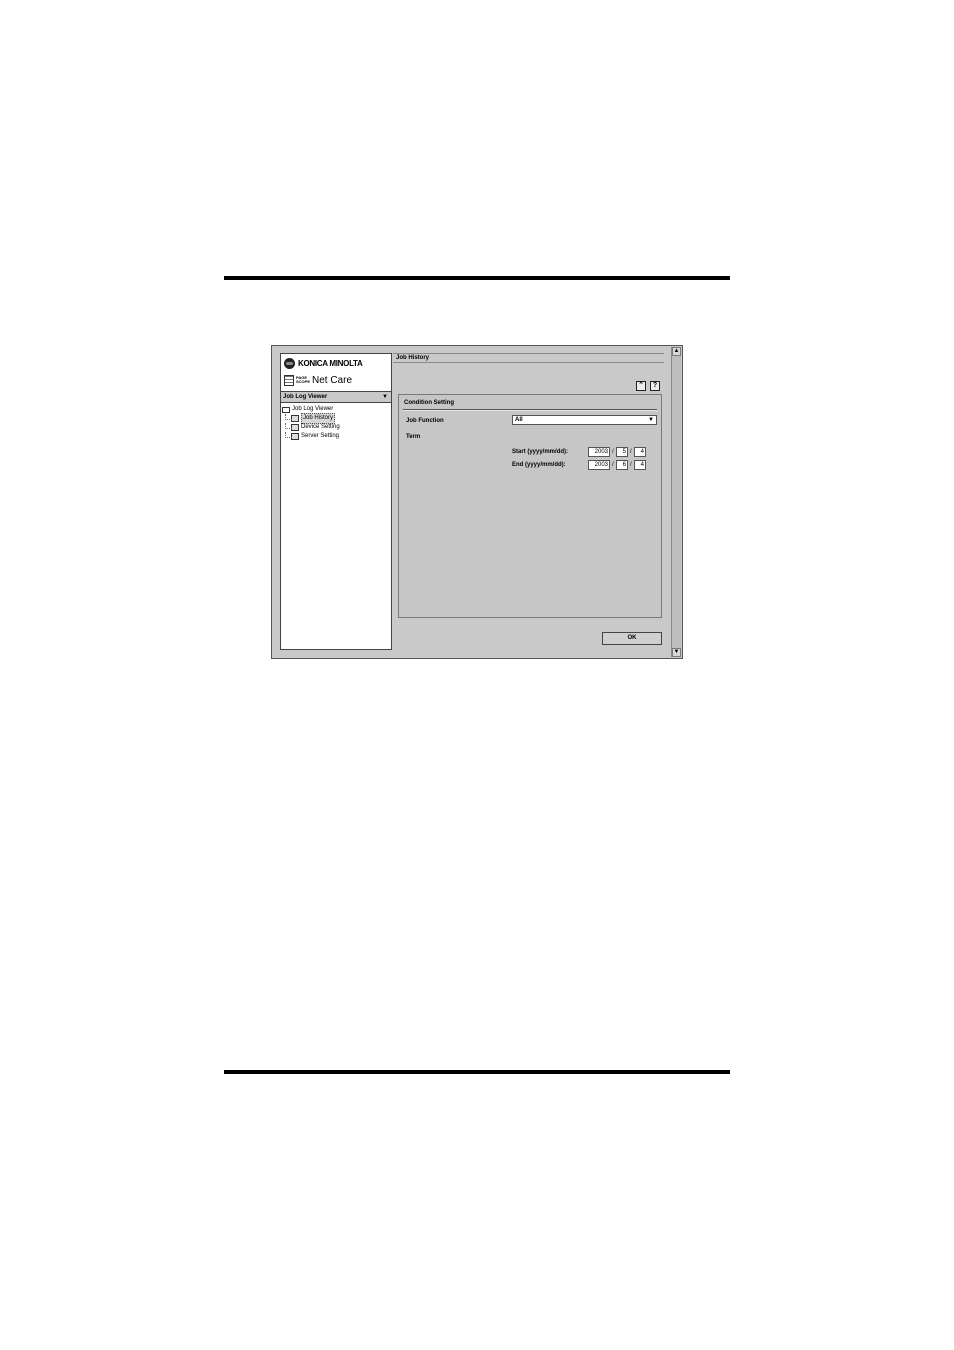 The image size is (954, 1350). What do you see at coordinates (540, 452) in the screenshot?
I see `start-date-label: Start (yyyy/mm/dd):` at bounding box center [540, 452].